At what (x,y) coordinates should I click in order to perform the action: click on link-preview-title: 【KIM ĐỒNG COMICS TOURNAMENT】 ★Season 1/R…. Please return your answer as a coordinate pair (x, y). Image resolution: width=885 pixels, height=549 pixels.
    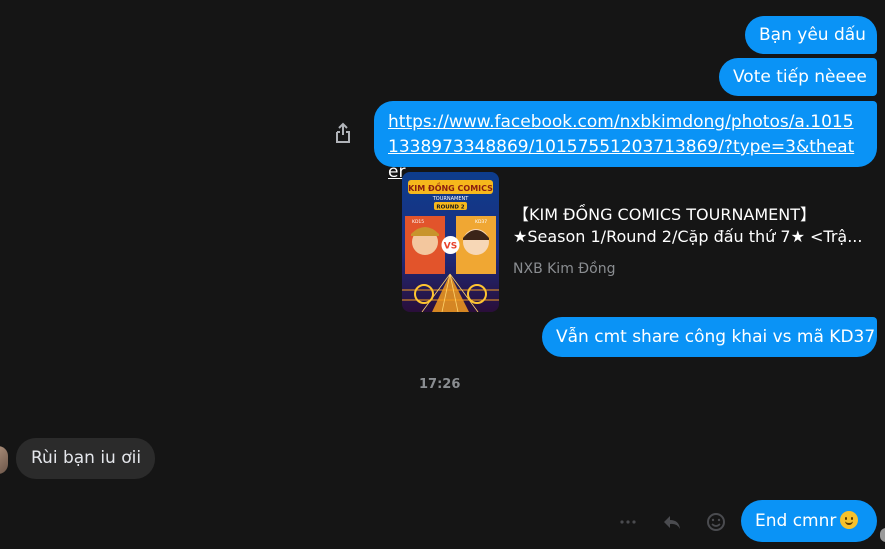
    Looking at the image, I should click on (693, 226).